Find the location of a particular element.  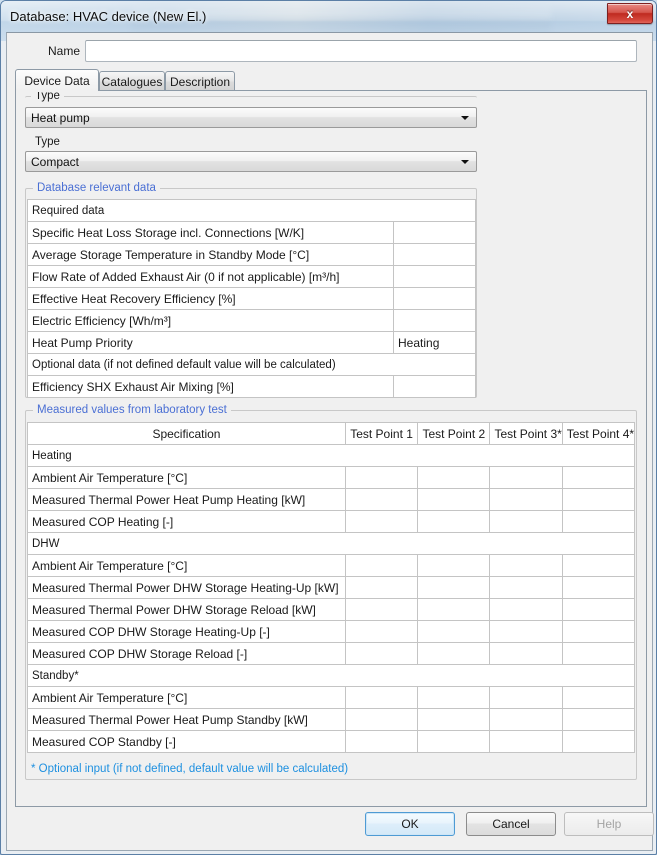

name-label: Name is located at coordinates (63, 51).